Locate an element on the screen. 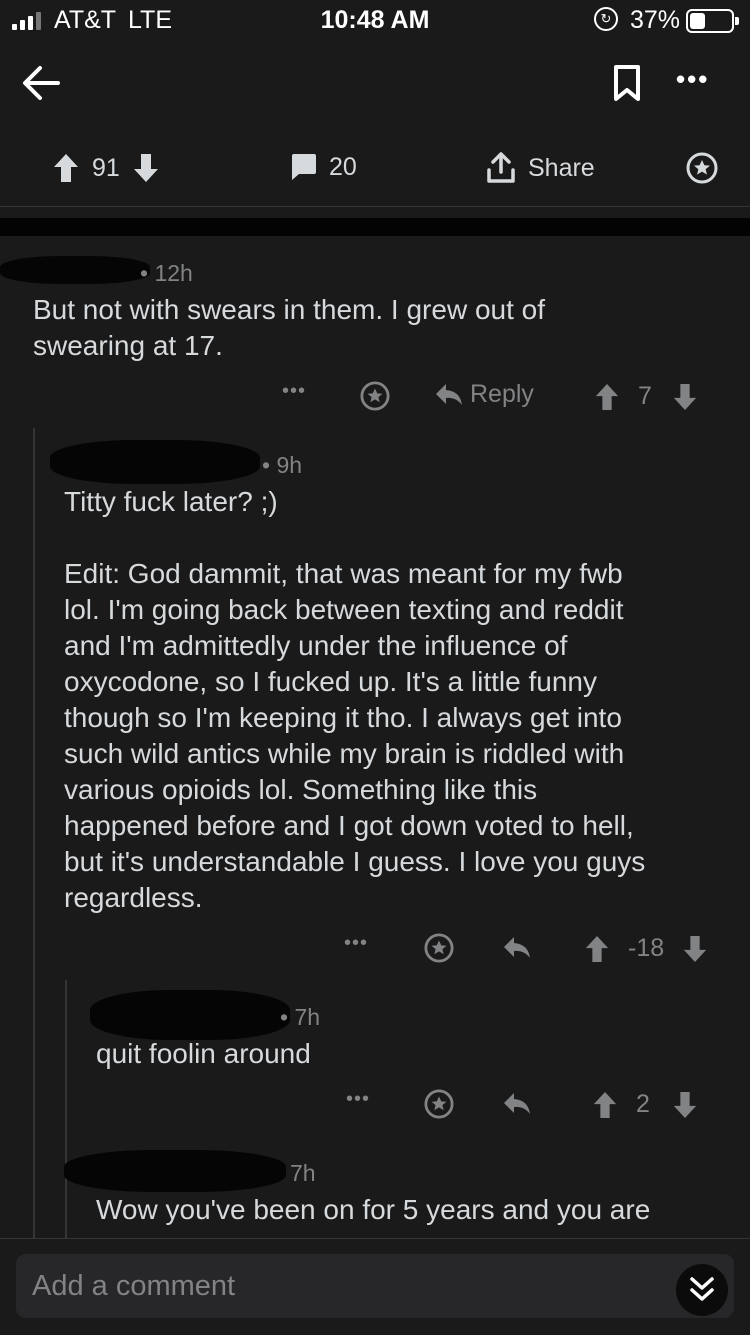  comment-actions: ••• 2 is located at coordinates (531, 1106).